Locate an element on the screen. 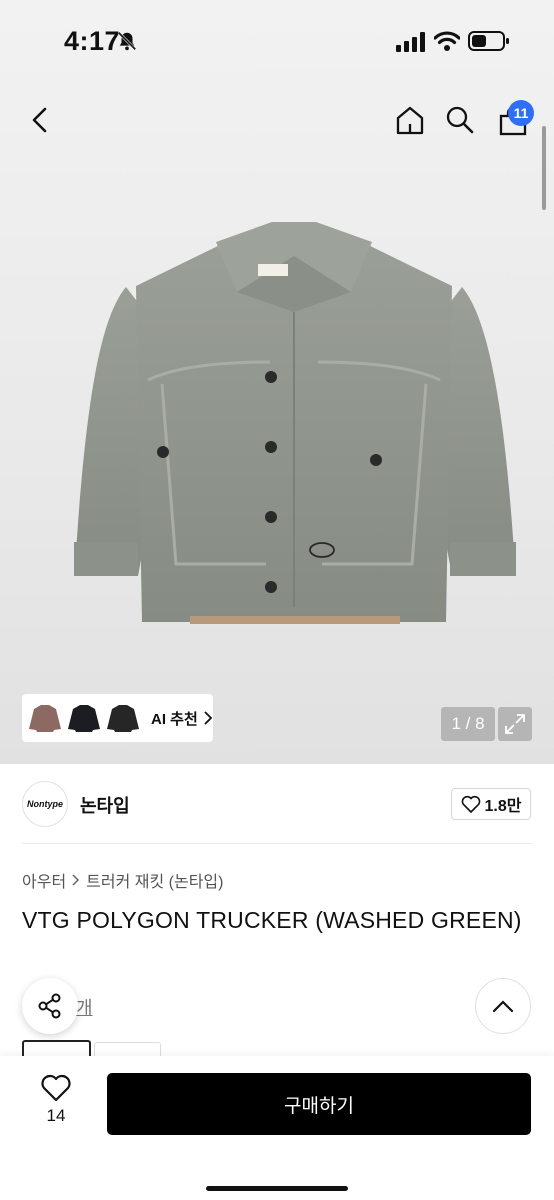 This screenshot has width=554, height=1200. wishlist-button: 14 is located at coordinates (56, 1104).